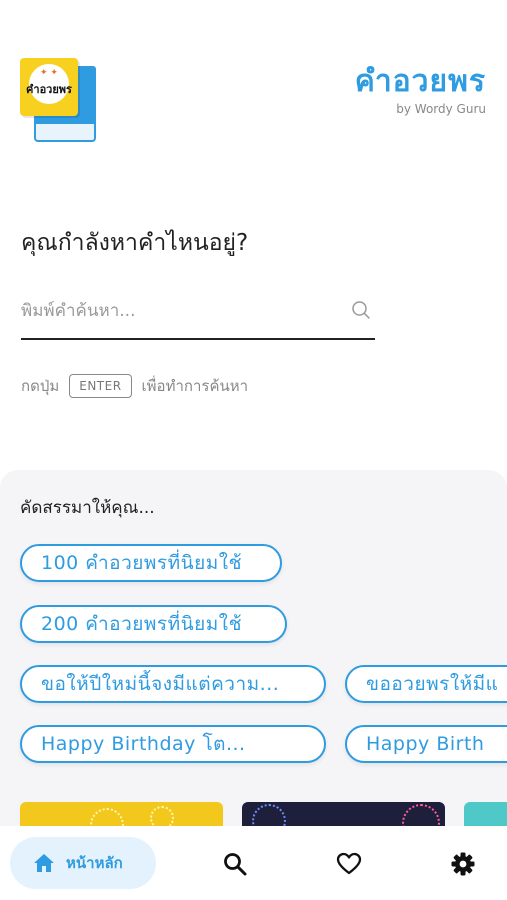  What do you see at coordinates (420, 81) in the screenshot?
I see `app-title: คำอวยพร` at bounding box center [420, 81].